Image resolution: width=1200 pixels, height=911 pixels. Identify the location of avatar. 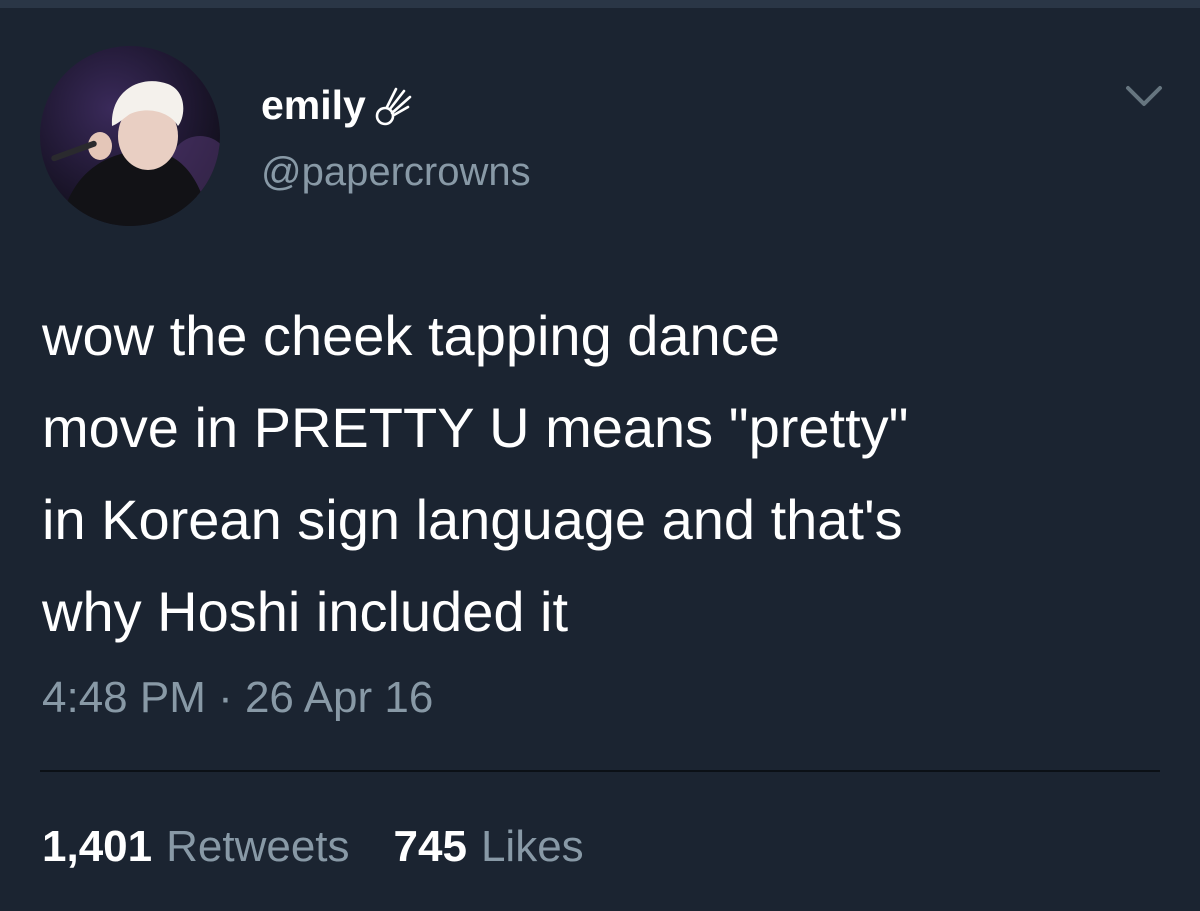
(130, 136).